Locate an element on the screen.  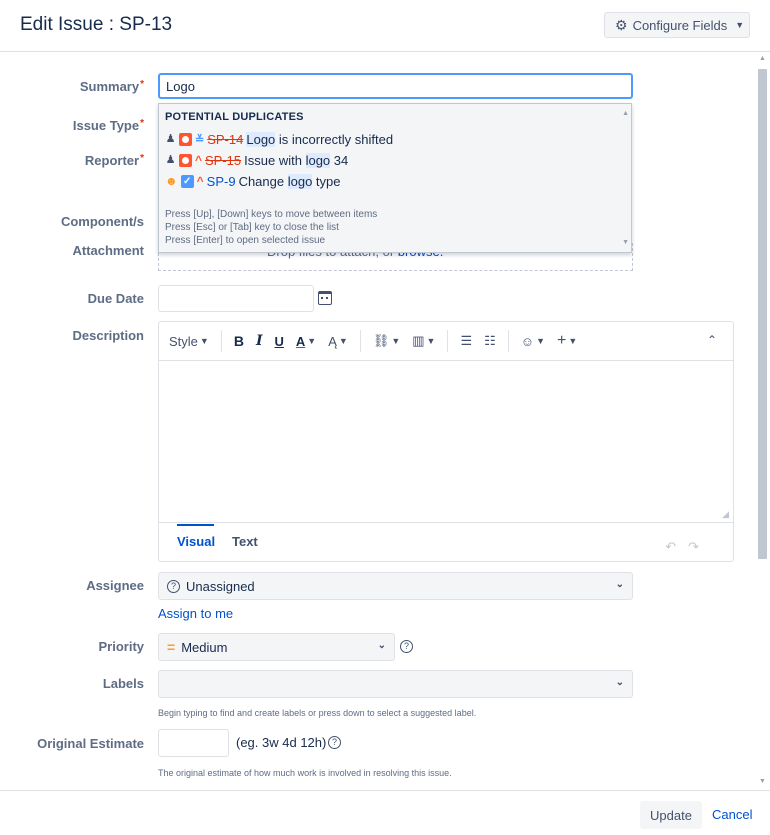
priority-medium-icon: = is located at coordinates (171, 647).